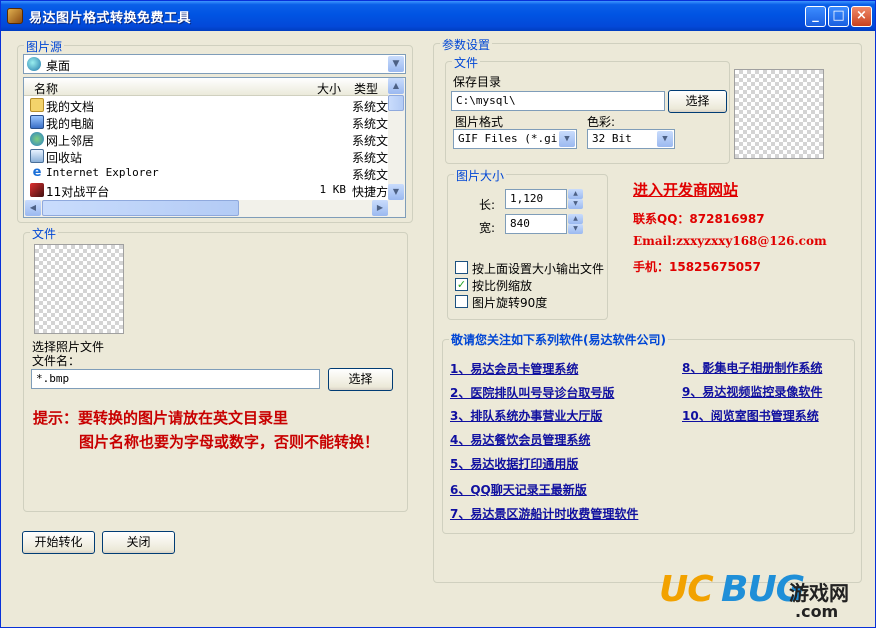 The image size is (876, 628). Describe the element at coordinates (46, 88) in the screenshot. I see `column-name: 名称` at that location.